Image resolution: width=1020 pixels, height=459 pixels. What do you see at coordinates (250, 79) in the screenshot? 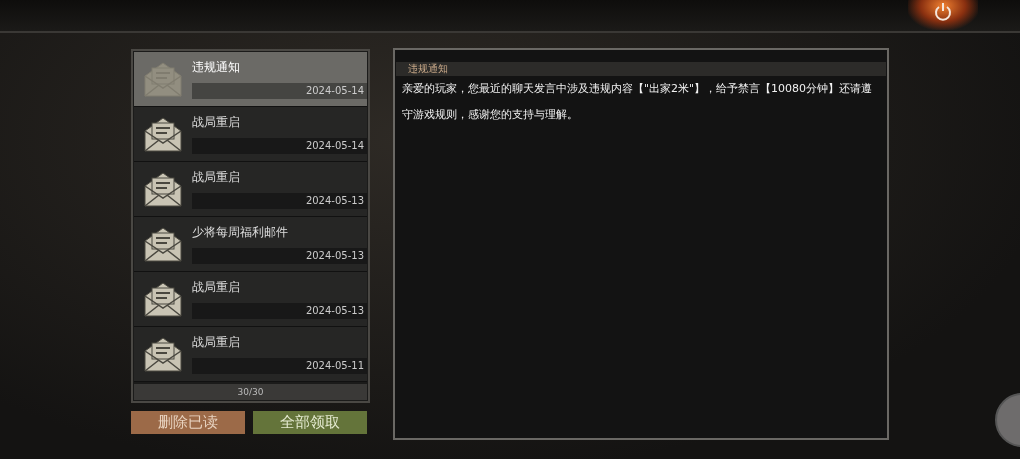
I see `mail-item: 违规通知 2024-05-14` at bounding box center [250, 79].